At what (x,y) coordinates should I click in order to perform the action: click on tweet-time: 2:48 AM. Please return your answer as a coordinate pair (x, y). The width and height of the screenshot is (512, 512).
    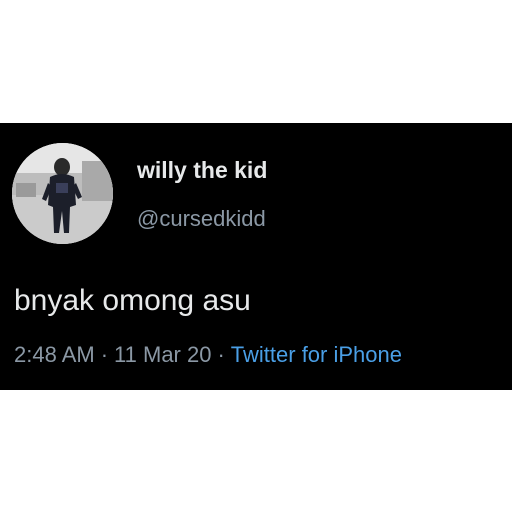
    Looking at the image, I should click on (54, 354).